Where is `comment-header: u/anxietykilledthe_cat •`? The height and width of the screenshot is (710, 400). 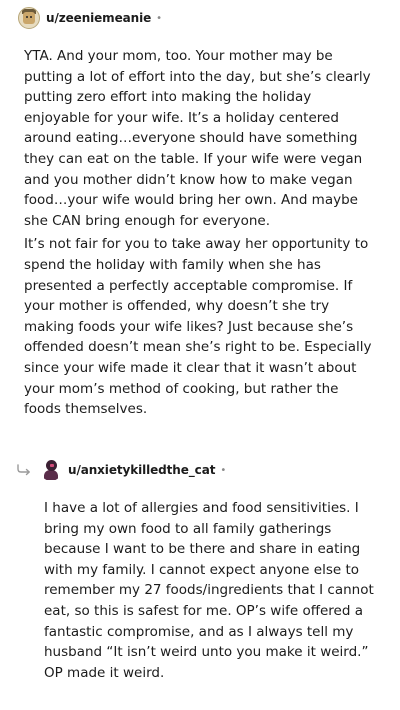 comment-header: u/anxietykilledthe_cat • is located at coordinates (200, 470).